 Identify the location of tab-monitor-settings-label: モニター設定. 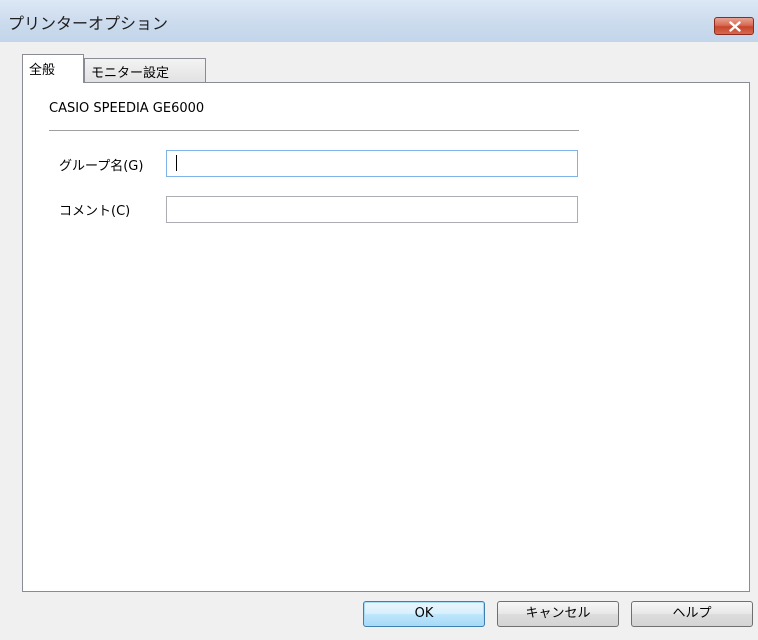
(130, 73).